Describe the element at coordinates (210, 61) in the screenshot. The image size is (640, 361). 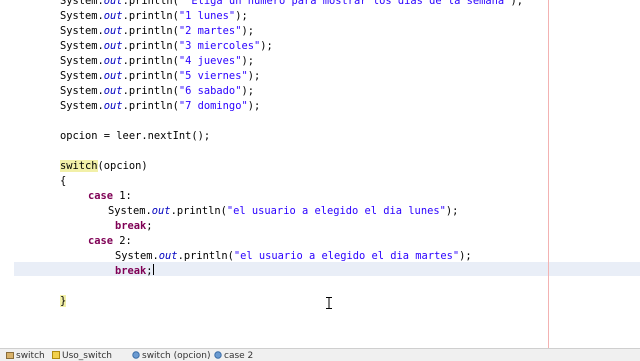
I see `code-token: "4 jueves"` at that location.